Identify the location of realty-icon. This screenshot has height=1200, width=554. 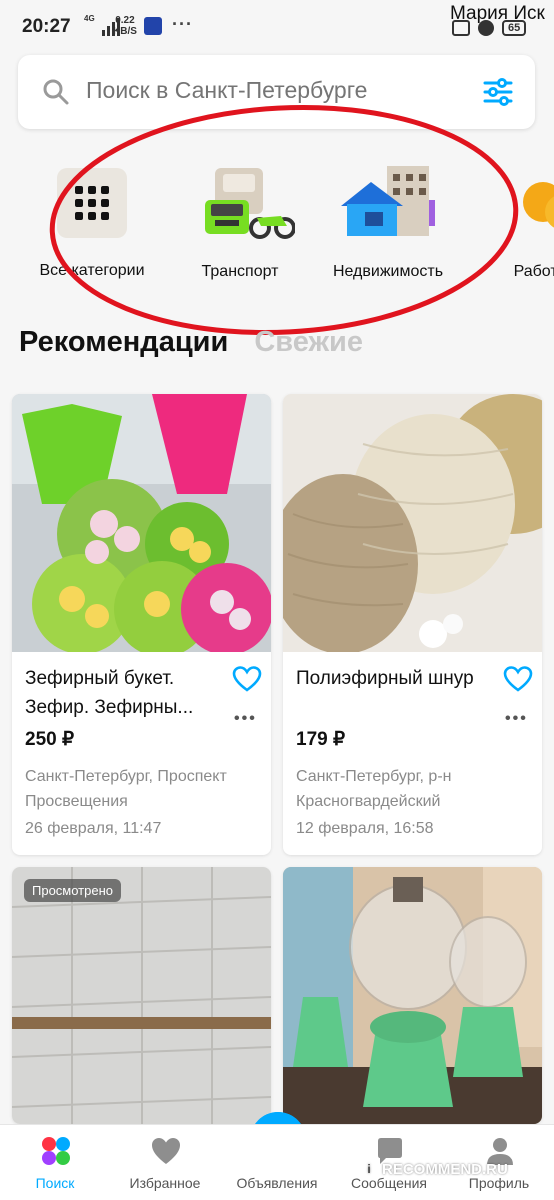
(388, 201).